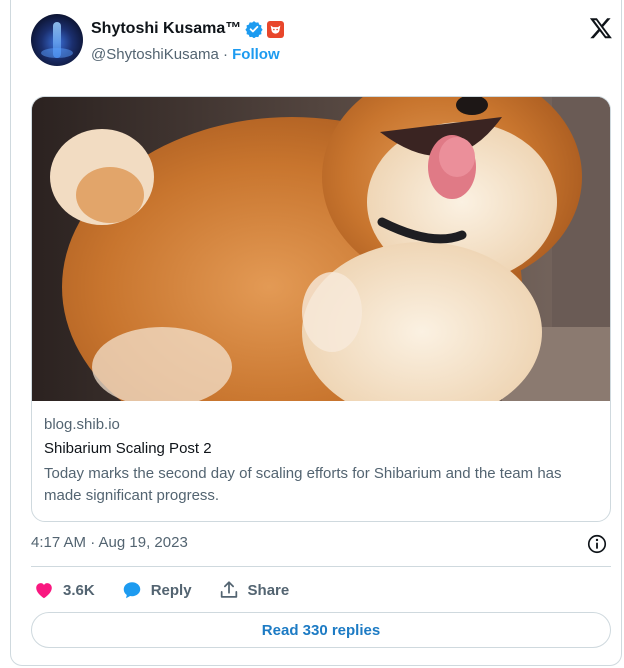 Image resolution: width=624 pixels, height=668 pixels. I want to click on share-button: Share, so click(254, 590).